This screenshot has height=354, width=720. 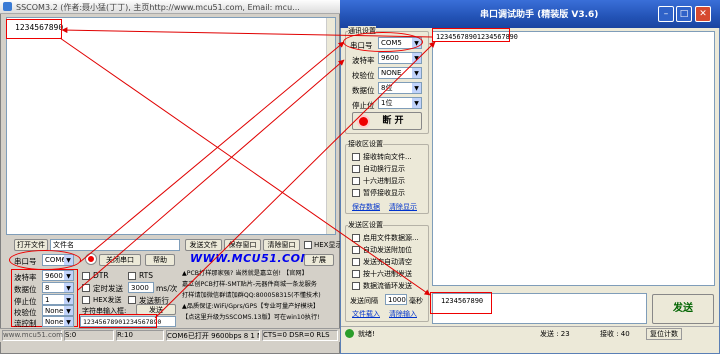 What do you see at coordinates (383, 42) in the screenshot?
I see `annotation-oval-port` at bounding box center [383, 42].